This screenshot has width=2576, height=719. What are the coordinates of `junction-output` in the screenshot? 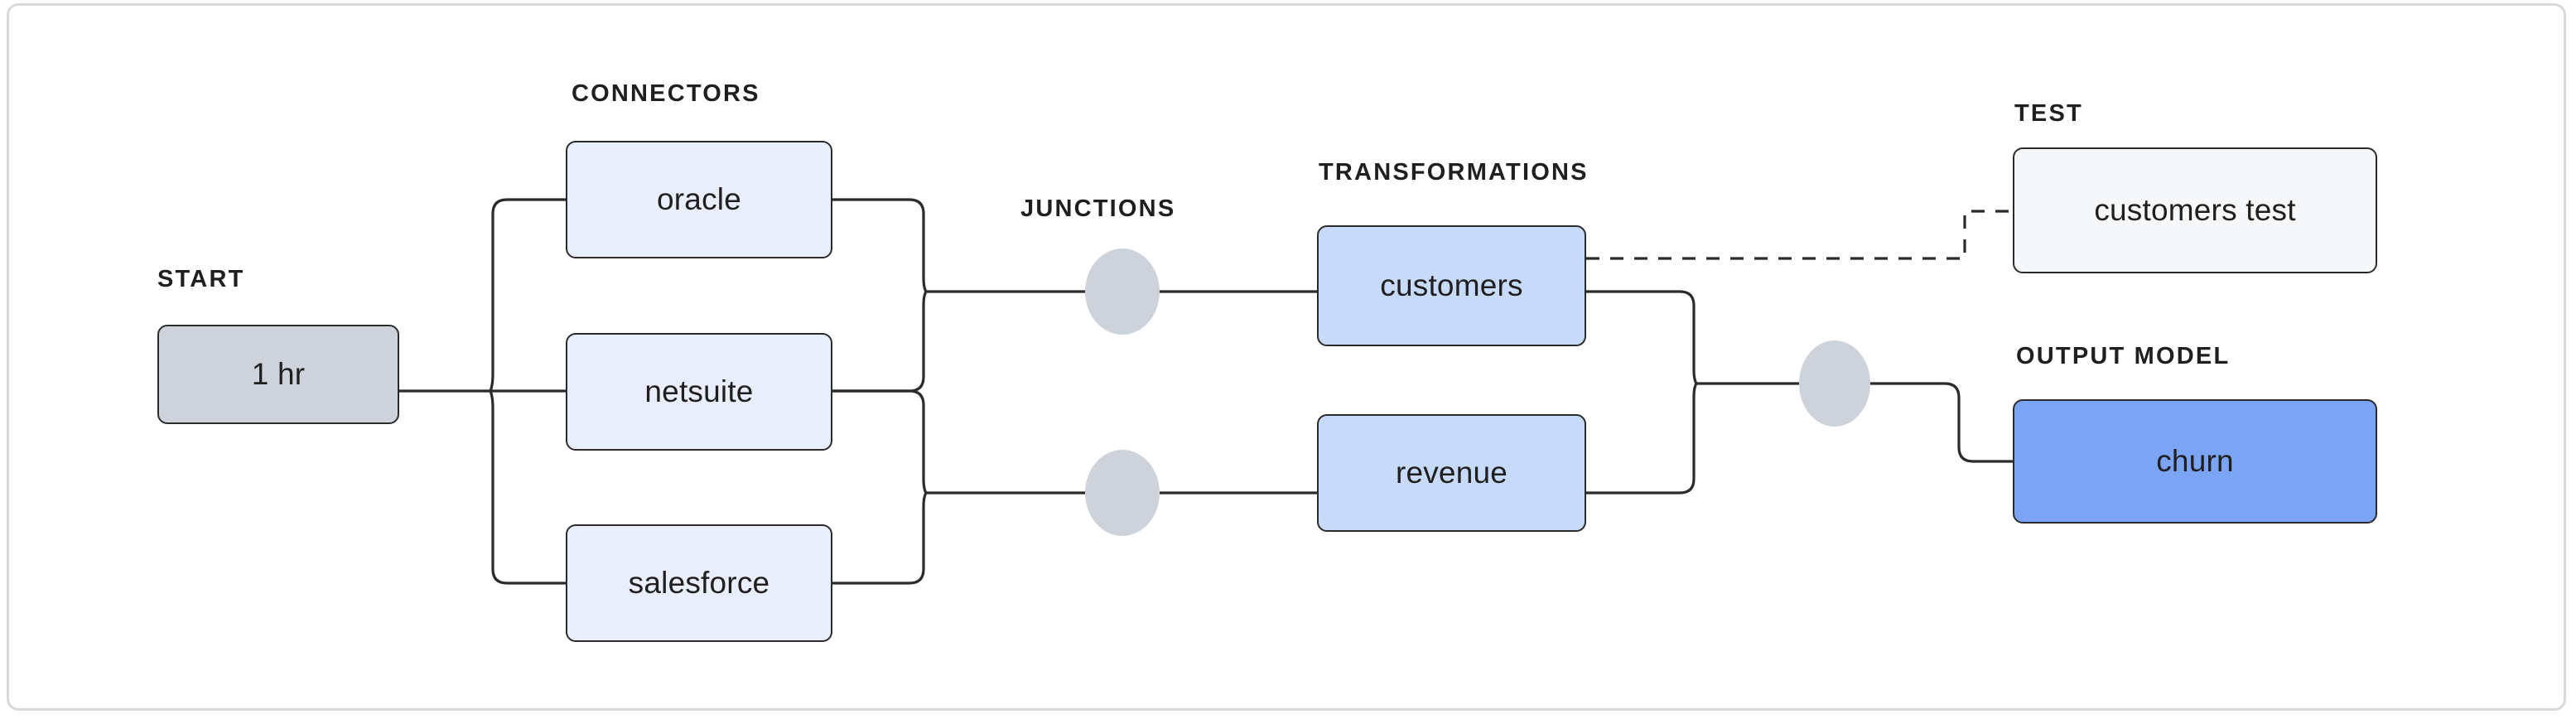 It's located at (1835, 383).